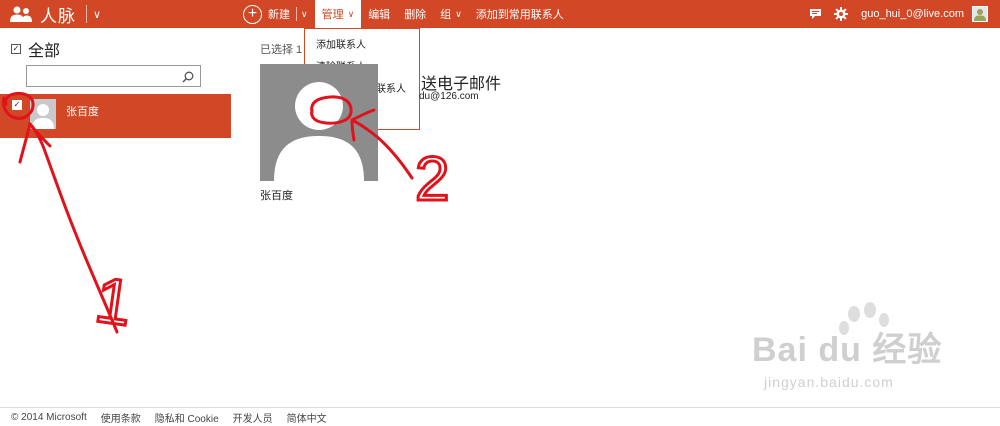 The height and width of the screenshot is (426, 1000). Describe the element at coordinates (44, 51) in the screenshot. I see `all-label: 全部` at that location.